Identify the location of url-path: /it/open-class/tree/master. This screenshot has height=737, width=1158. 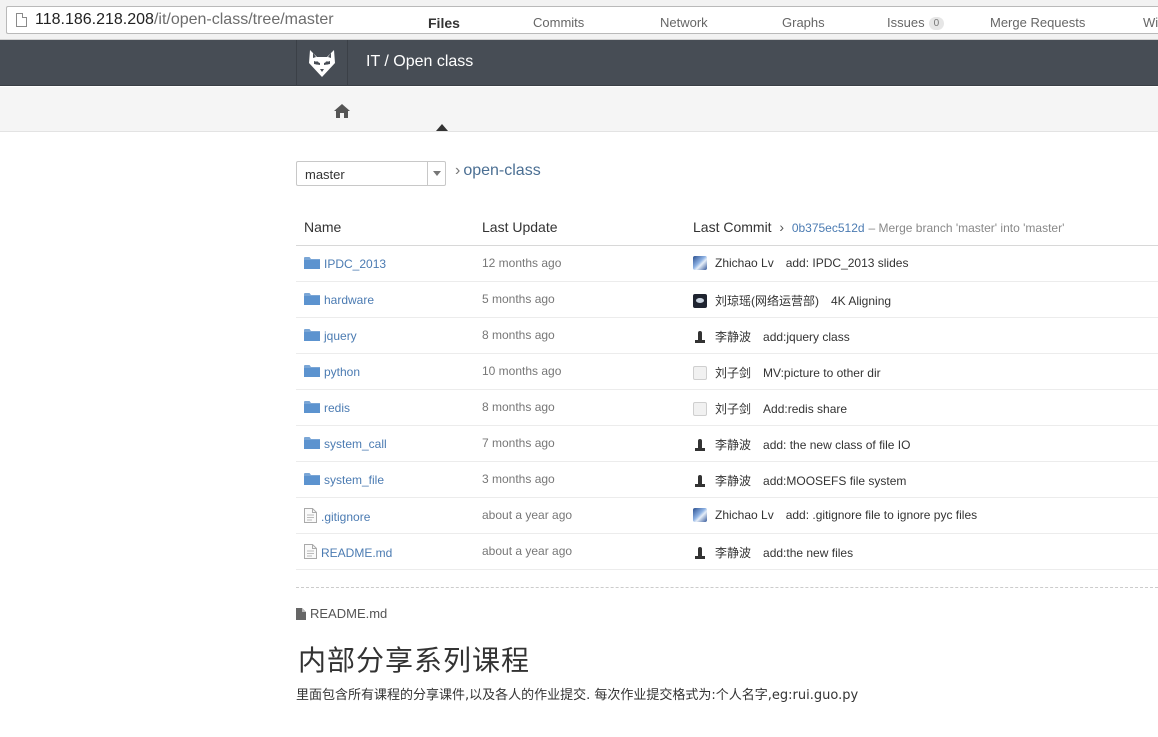
(243, 19).